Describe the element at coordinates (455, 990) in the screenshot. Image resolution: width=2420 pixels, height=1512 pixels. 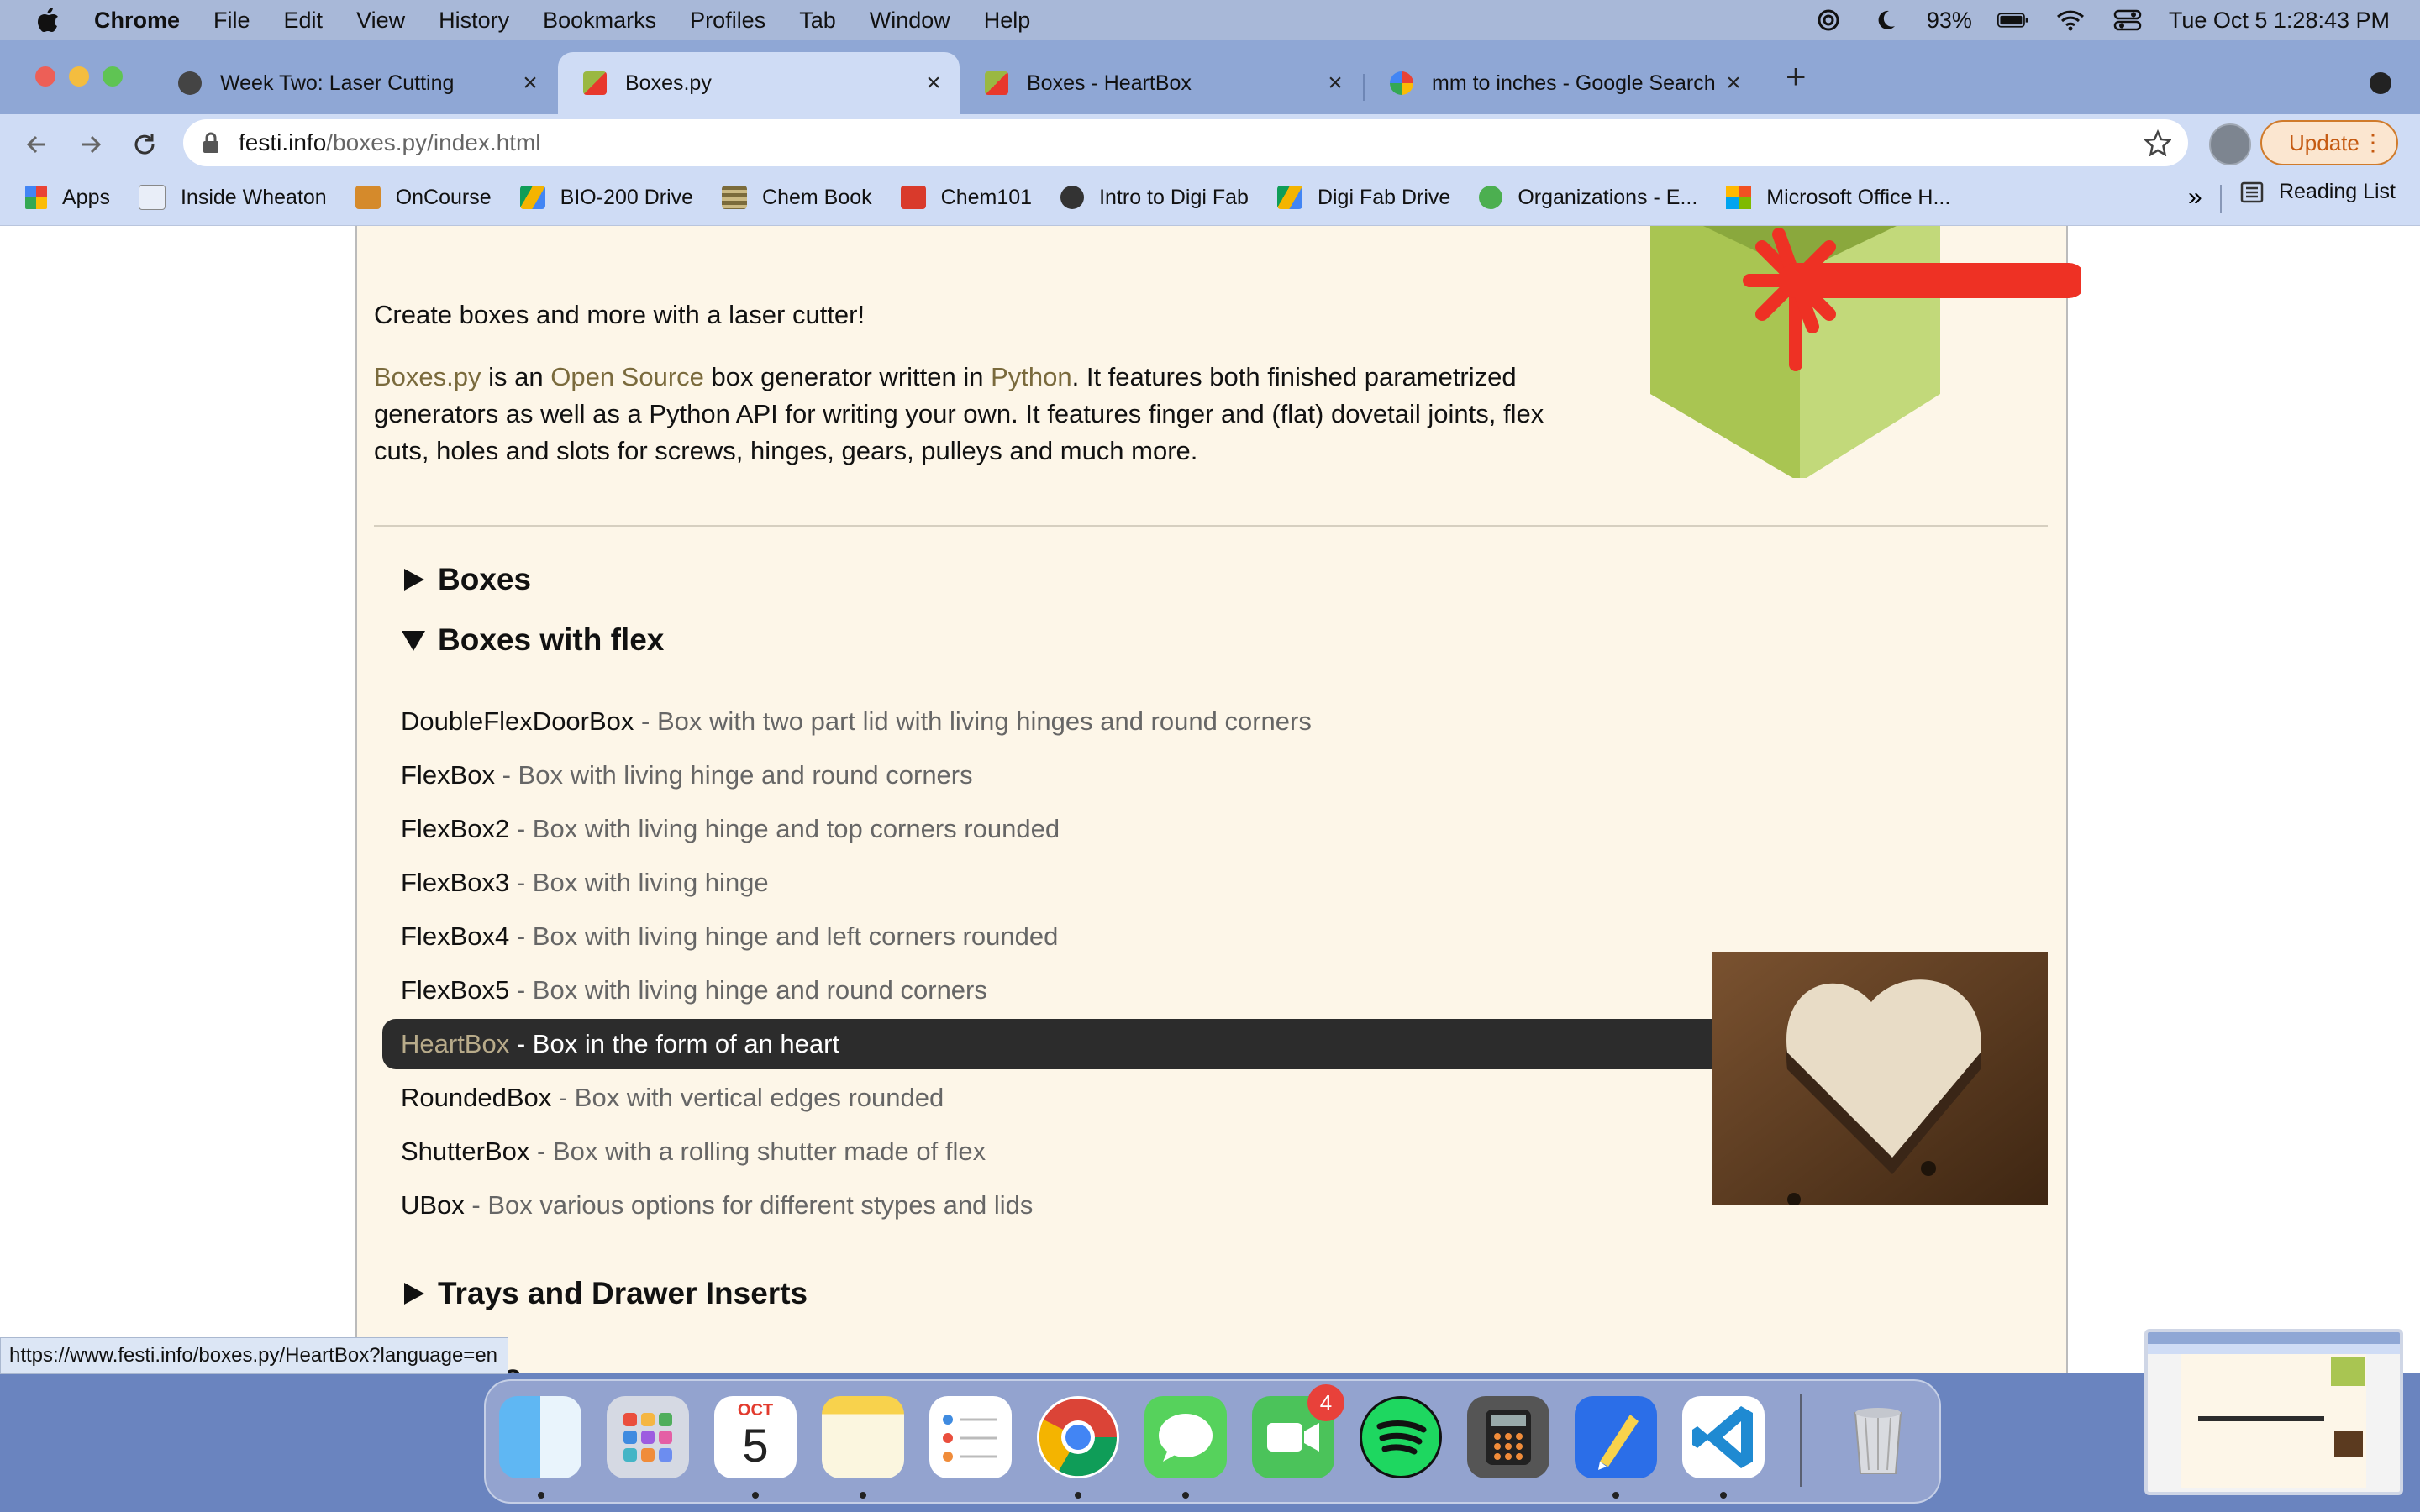
I see `item-name: FlexBox5` at that location.